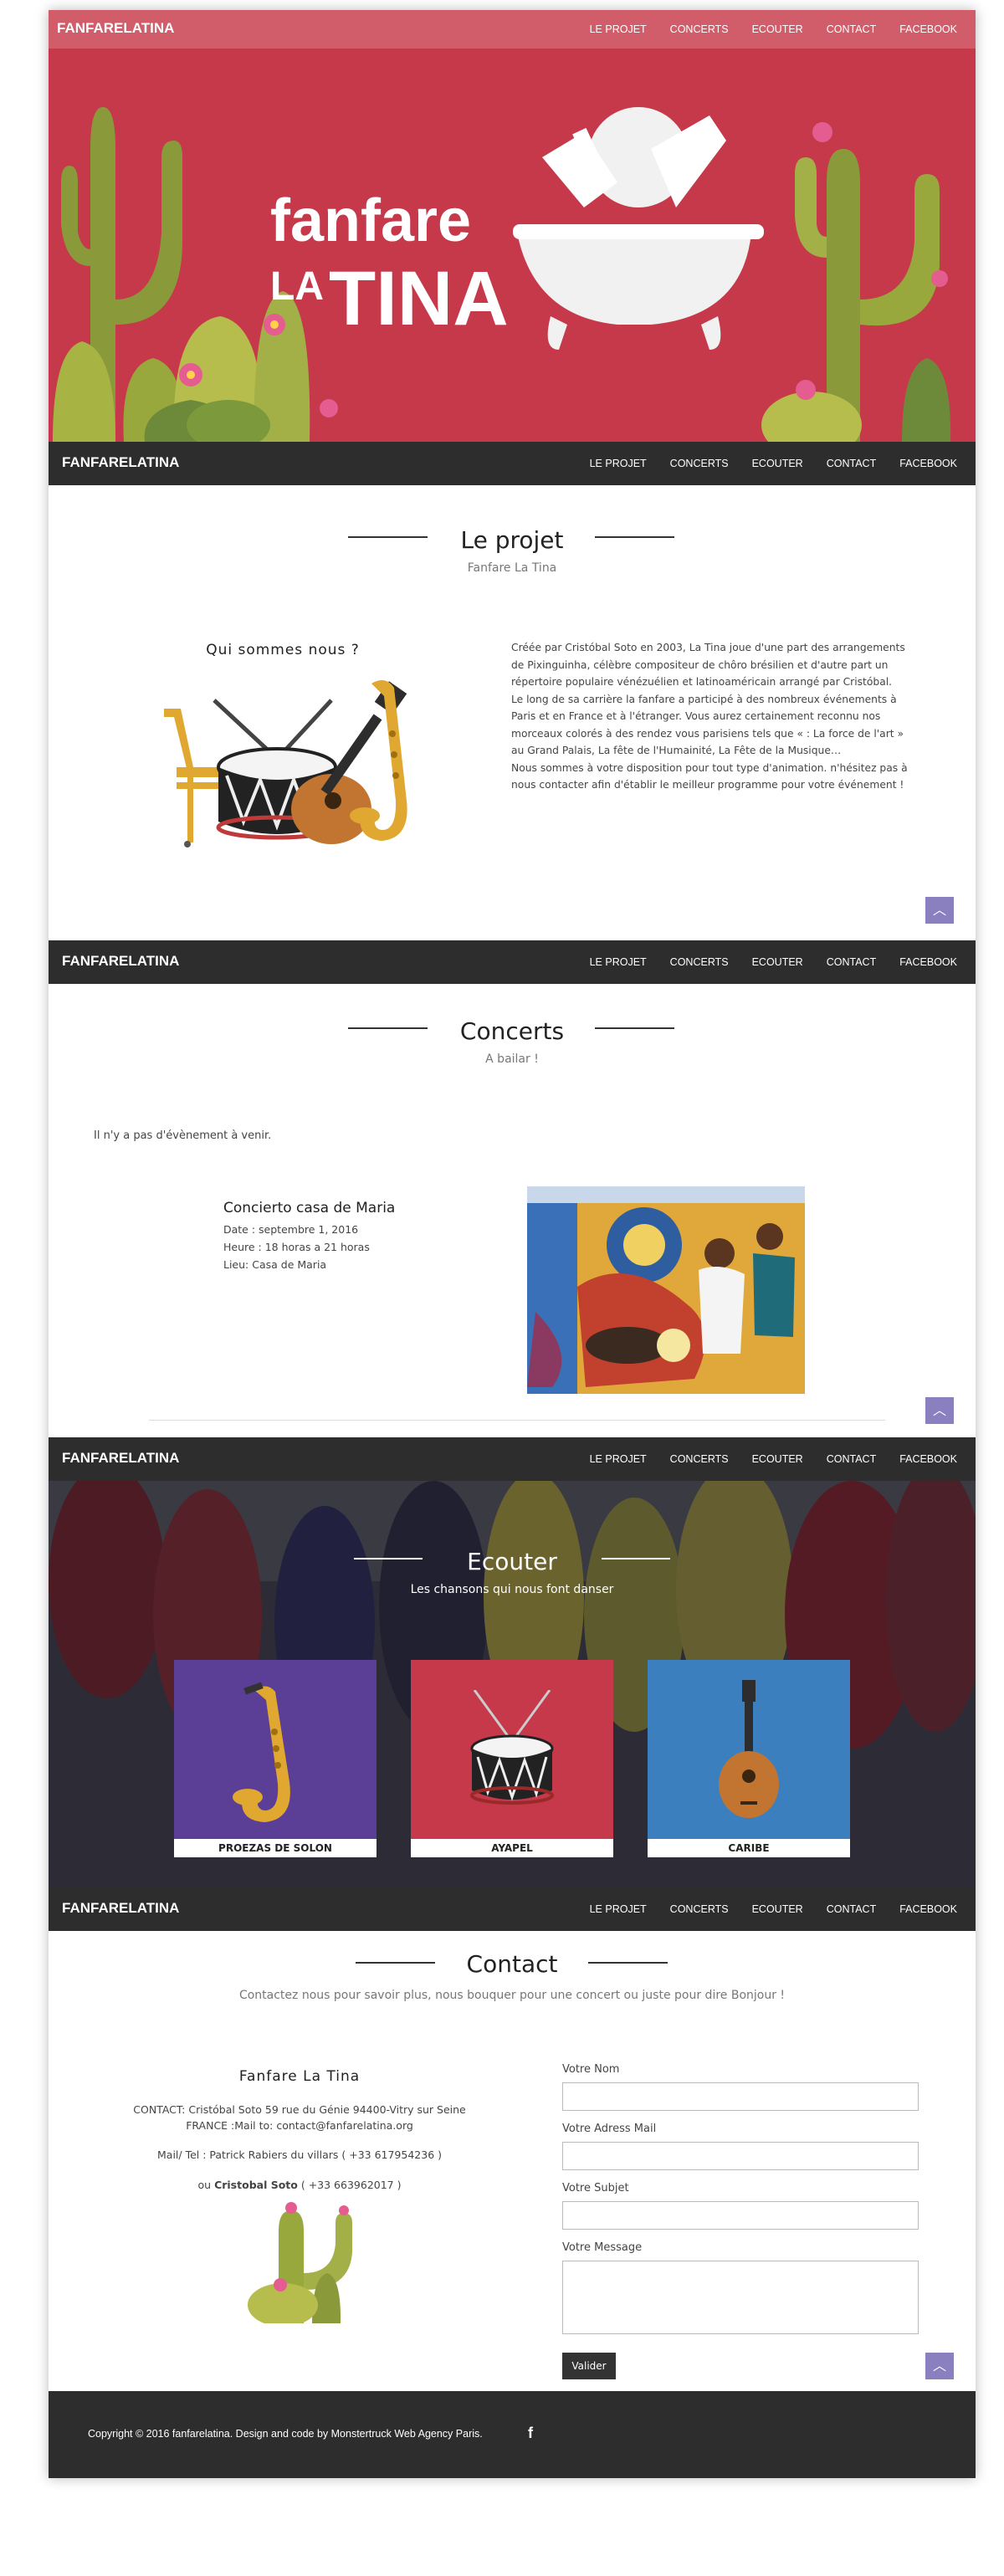  Describe the element at coordinates (351, 2185) in the screenshot. I see `contact-phone-2-number: ( +33 663962017 )` at that location.